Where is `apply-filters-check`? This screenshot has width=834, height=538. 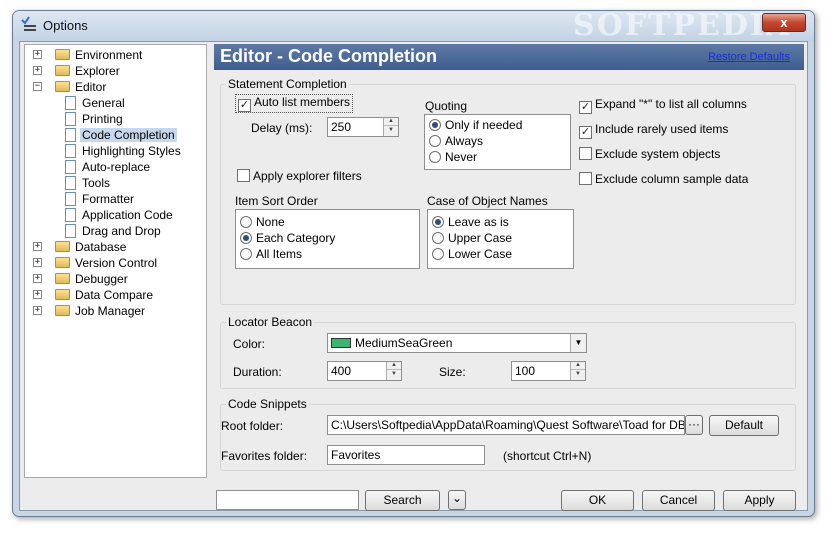 apply-filters-check is located at coordinates (243, 175).